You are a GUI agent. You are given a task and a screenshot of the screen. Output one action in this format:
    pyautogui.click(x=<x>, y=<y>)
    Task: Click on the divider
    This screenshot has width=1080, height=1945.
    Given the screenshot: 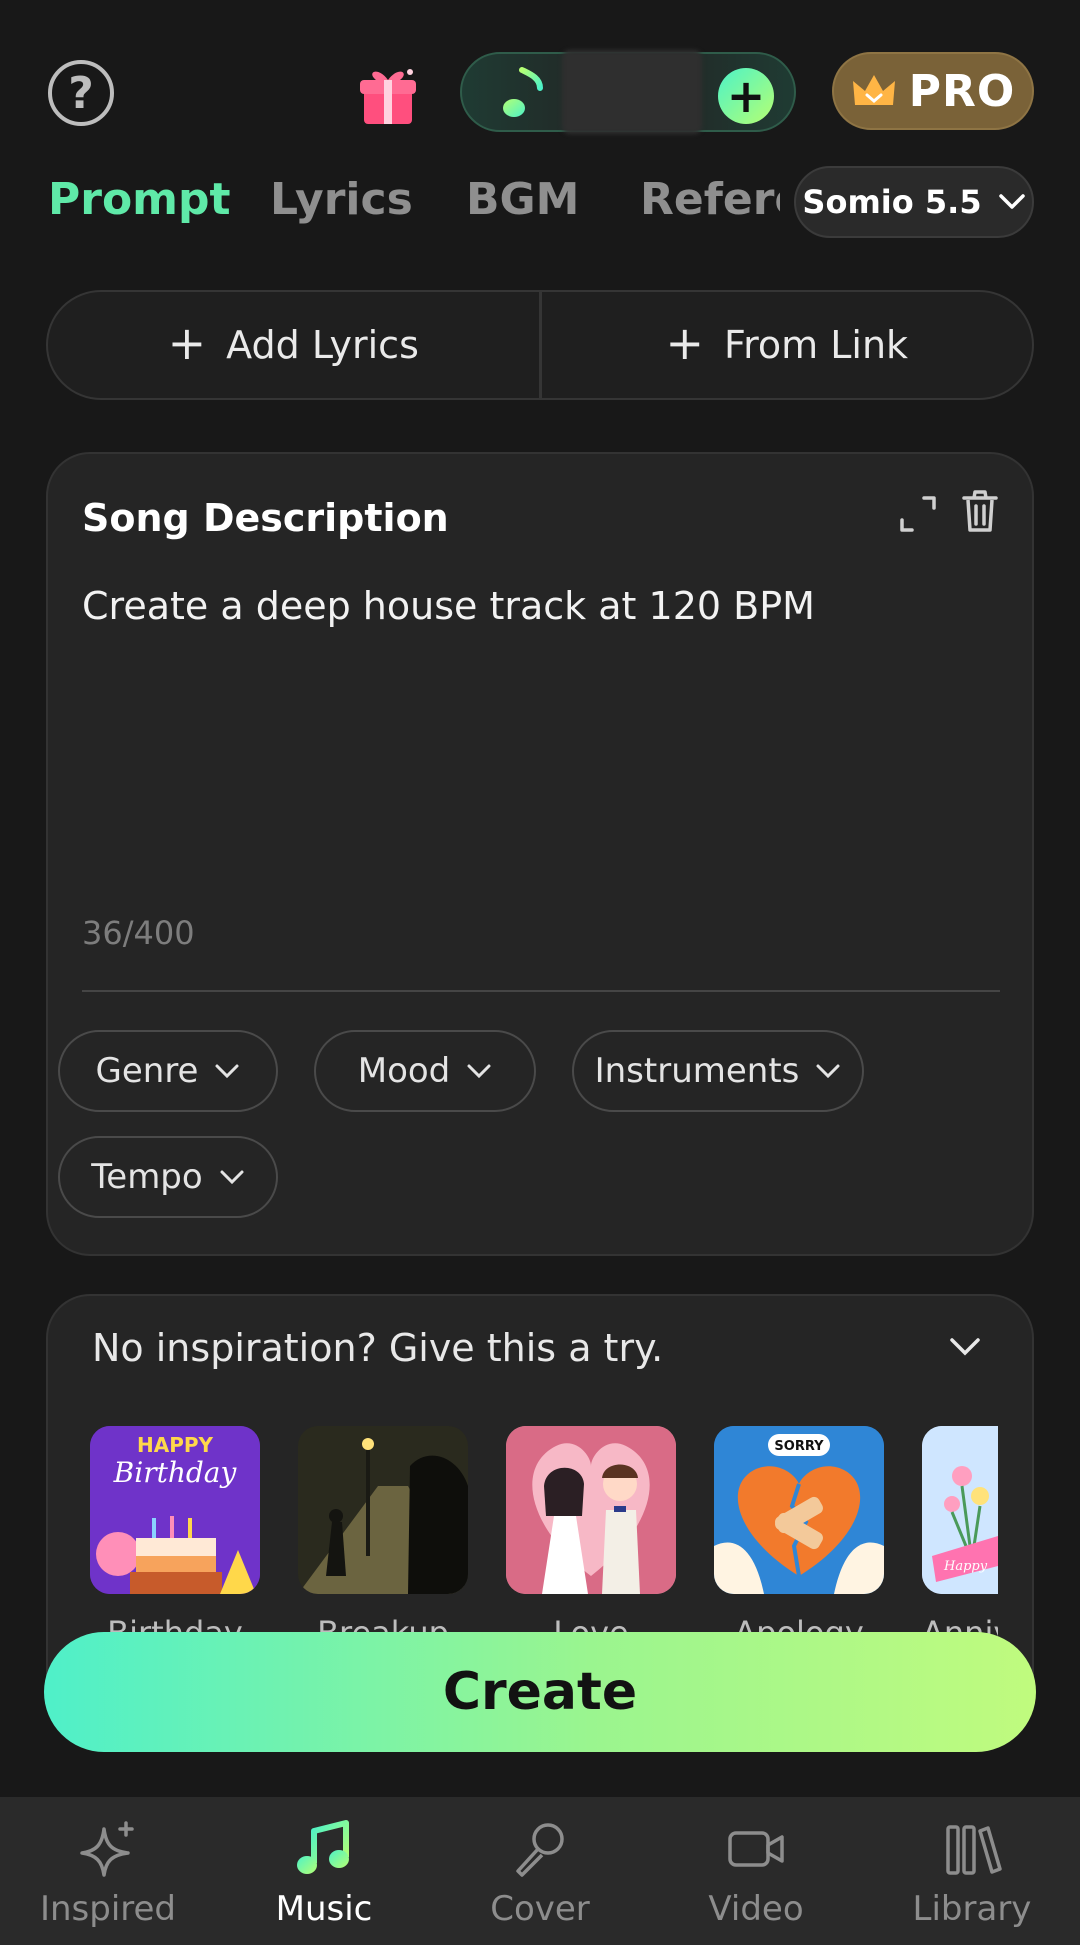 What is the action you would take?
    pyautogui.click(x=541, y=991)
    